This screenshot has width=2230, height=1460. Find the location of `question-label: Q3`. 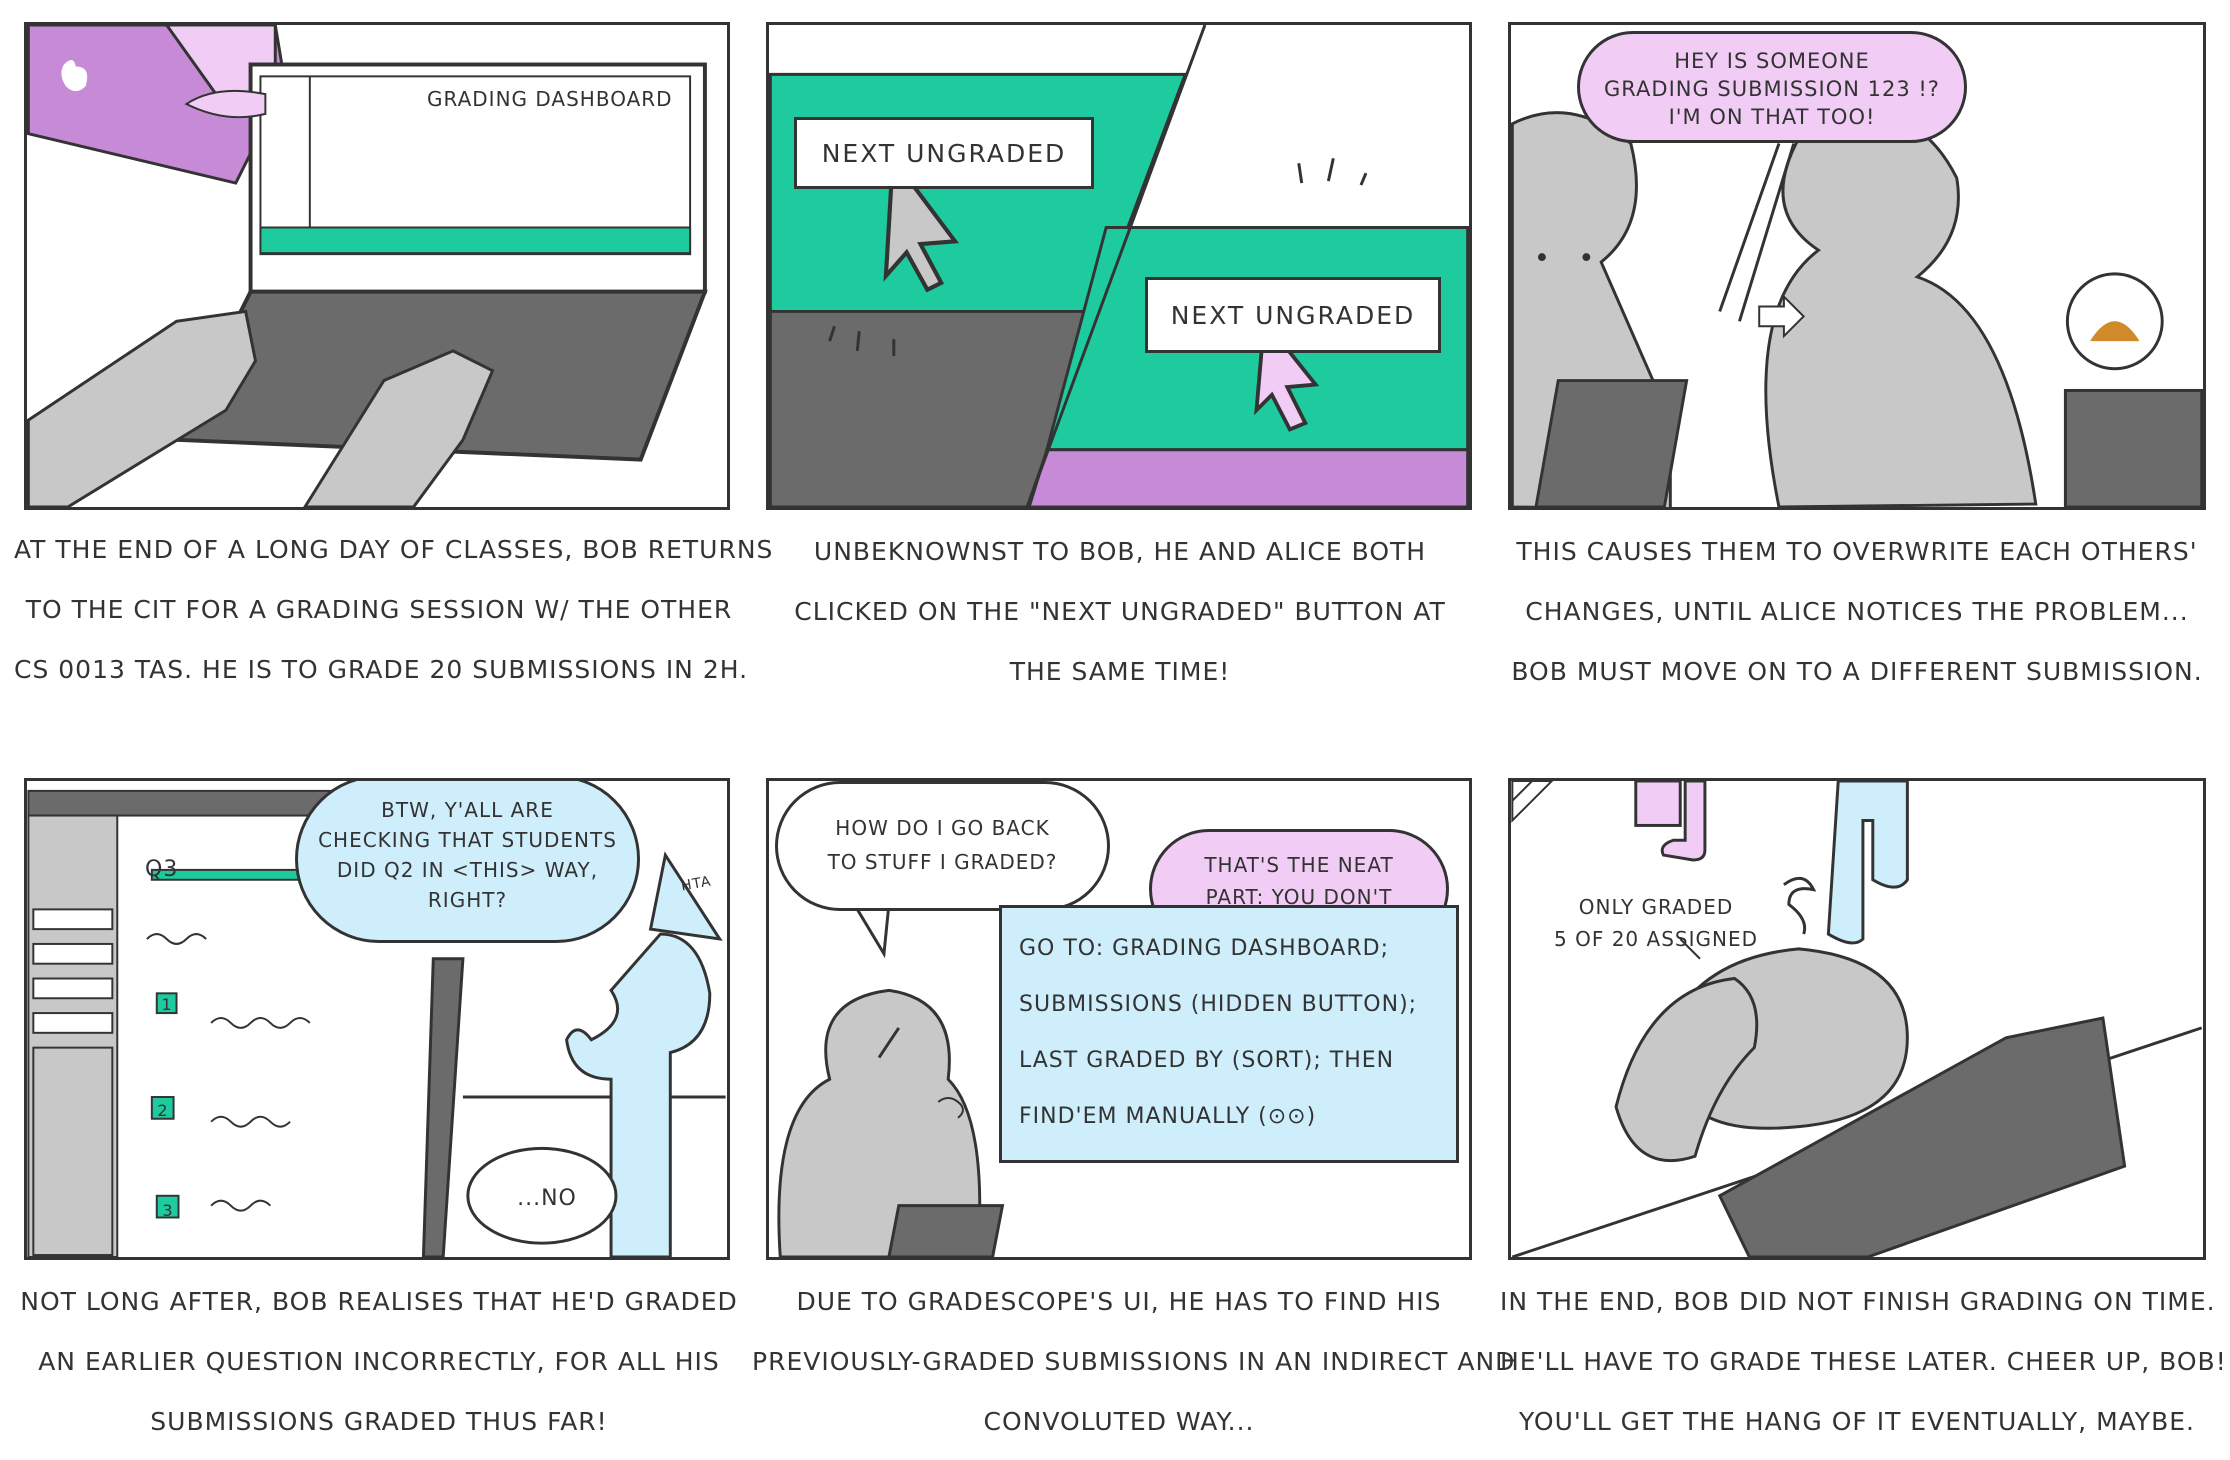

question-label: Q3 is located at coordinates (162, 869).